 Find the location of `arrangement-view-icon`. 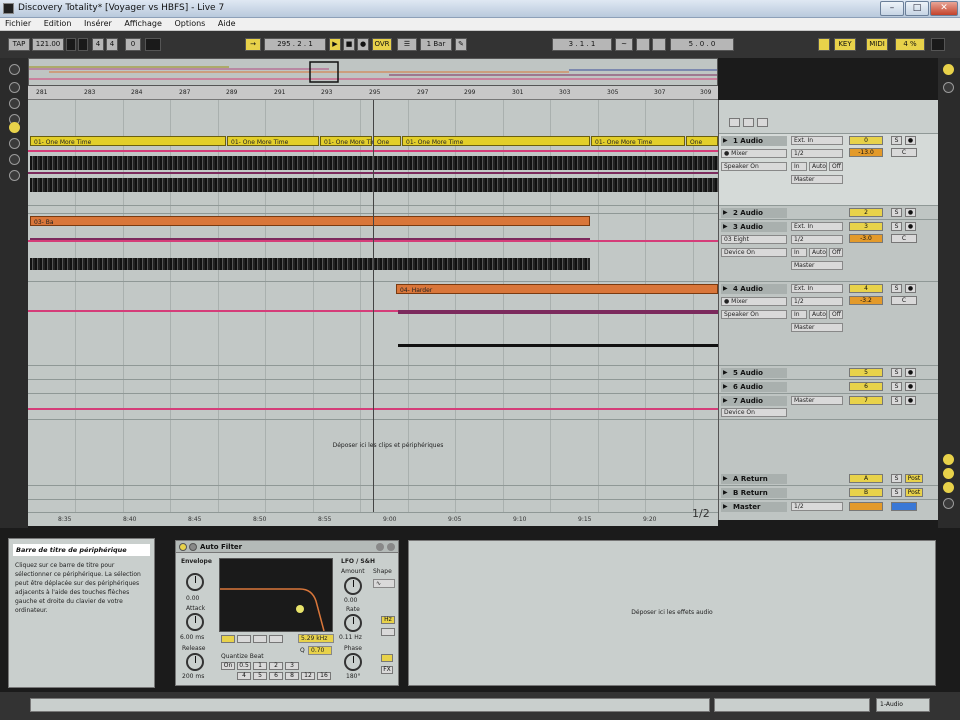

arrangement-view-icon is located at coordinates (948, 87).